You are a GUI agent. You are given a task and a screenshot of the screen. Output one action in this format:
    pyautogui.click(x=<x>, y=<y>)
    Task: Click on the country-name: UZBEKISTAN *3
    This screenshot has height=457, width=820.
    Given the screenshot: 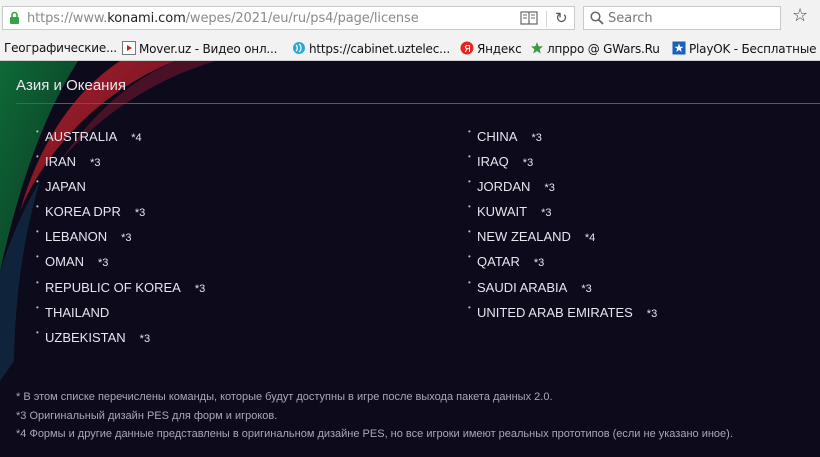 What is the action you would take?
    pyautogui.click(x=98, y=337)
    